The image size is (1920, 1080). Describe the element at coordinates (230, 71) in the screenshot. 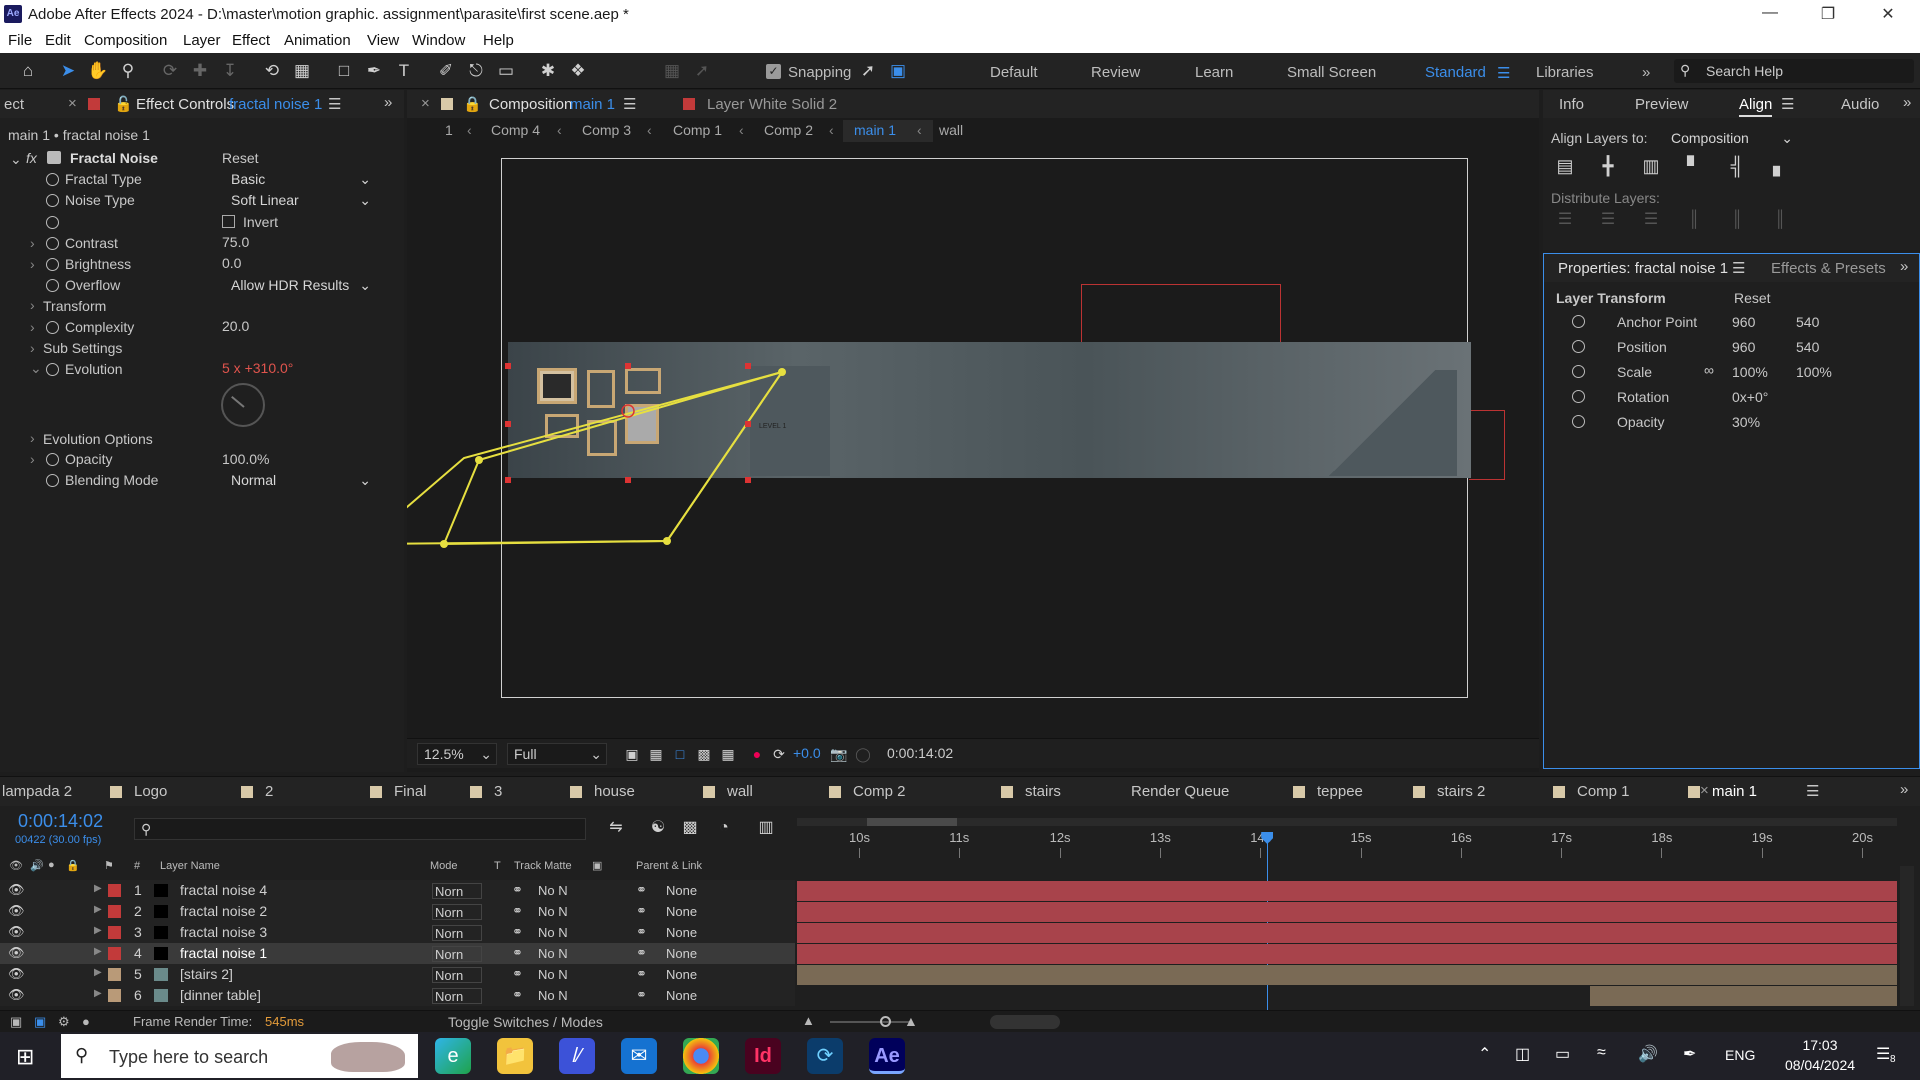

I see `dolly-tool-icon: ↧` at that location.